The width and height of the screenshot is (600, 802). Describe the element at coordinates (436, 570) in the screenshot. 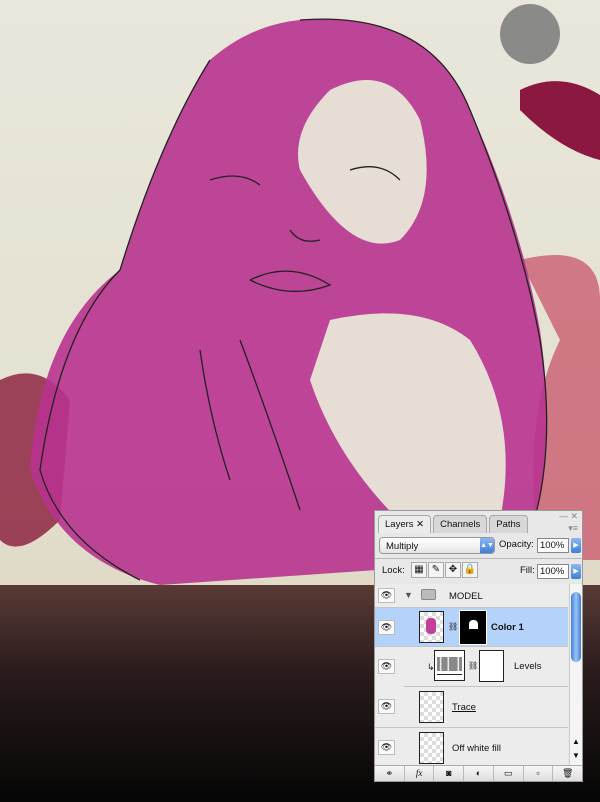

I see `lock-brush-icon: ✎` at that location.